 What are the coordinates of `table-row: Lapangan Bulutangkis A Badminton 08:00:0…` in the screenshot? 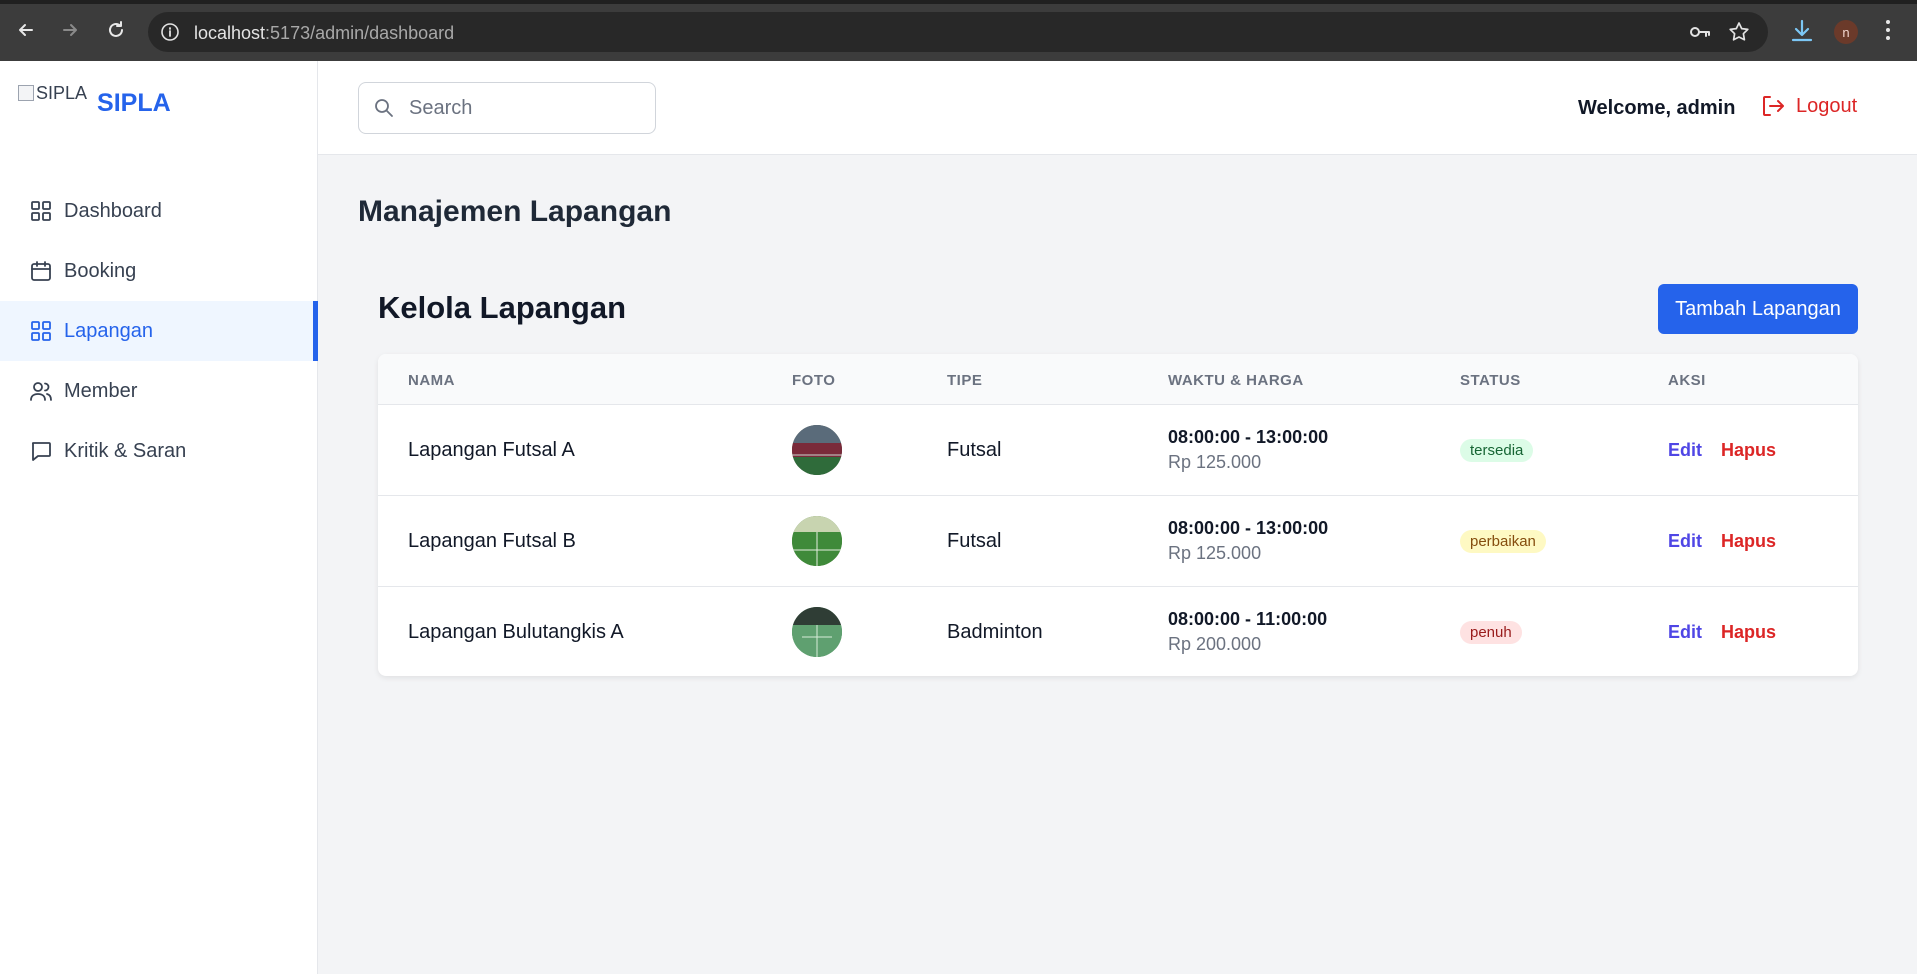 It's located at (1118, 631).